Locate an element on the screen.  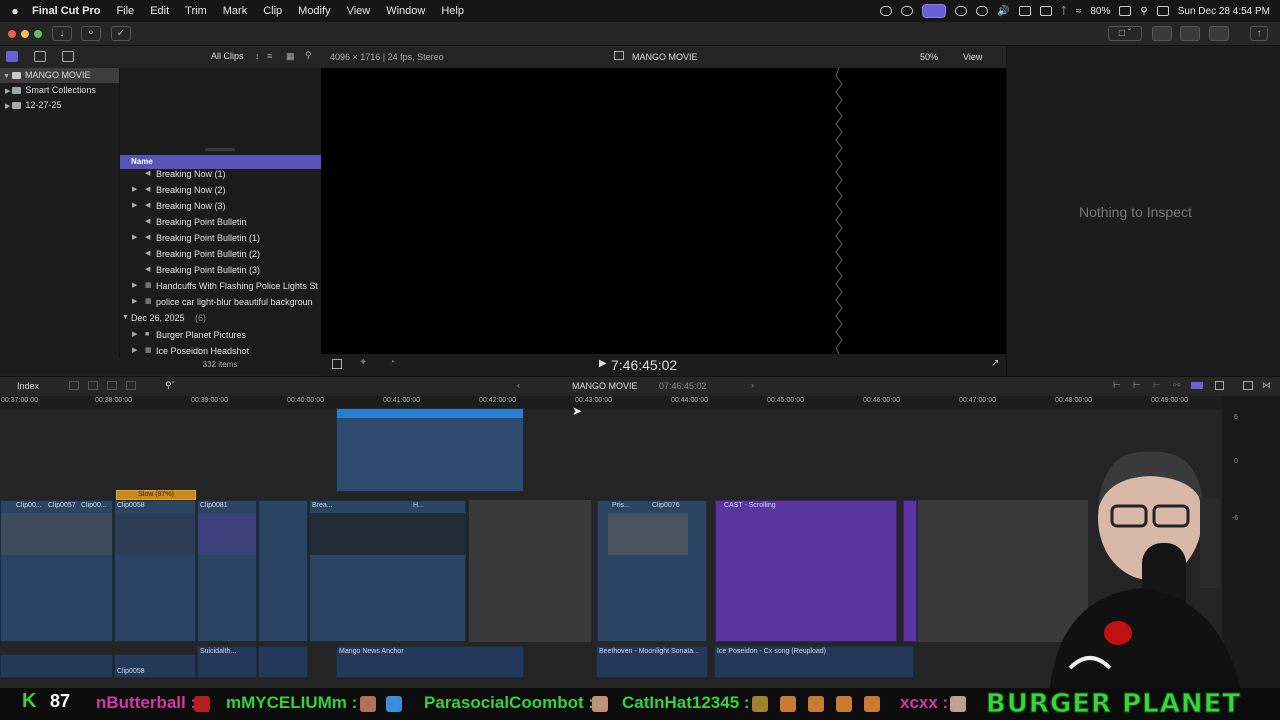
menu-file: File is located at coordinates (125, 11).